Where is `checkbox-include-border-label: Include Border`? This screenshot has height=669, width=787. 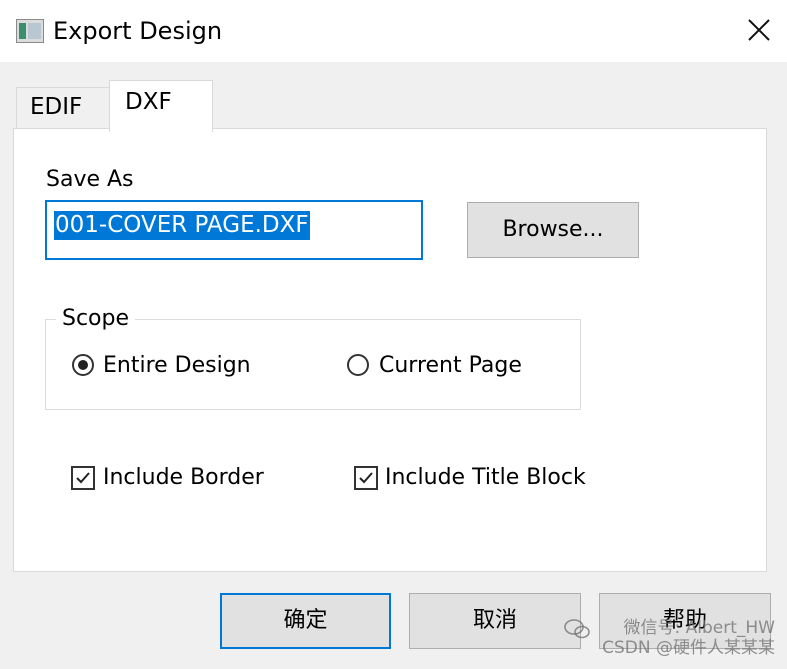
checkbox-include-border-label: Include Border is located at coordinates (183, 478).